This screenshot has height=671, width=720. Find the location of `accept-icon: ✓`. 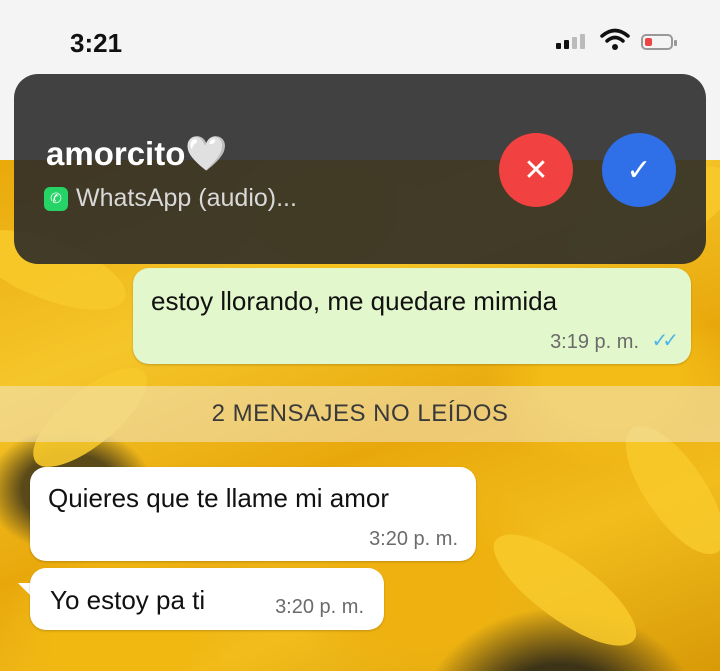

accept-icon: ✓ is located at coordinates (639, 170).